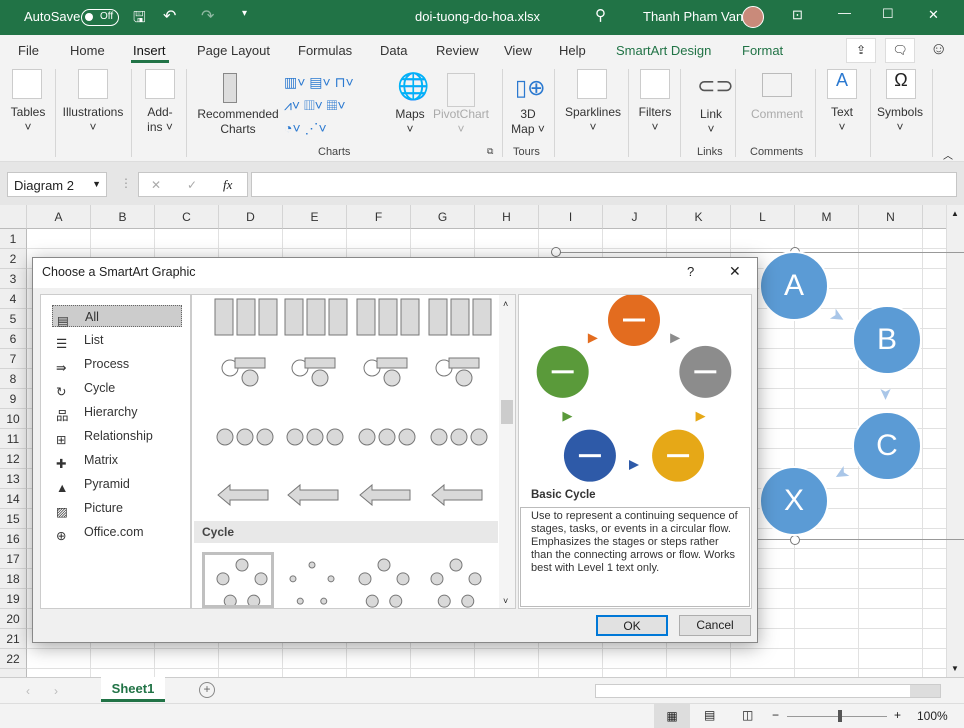 This screenshot has width=964, height=728. What do you see at coordinates (13, 419) in the screenshot?
I see `row-header: 10` at bounding box center [13, 419].